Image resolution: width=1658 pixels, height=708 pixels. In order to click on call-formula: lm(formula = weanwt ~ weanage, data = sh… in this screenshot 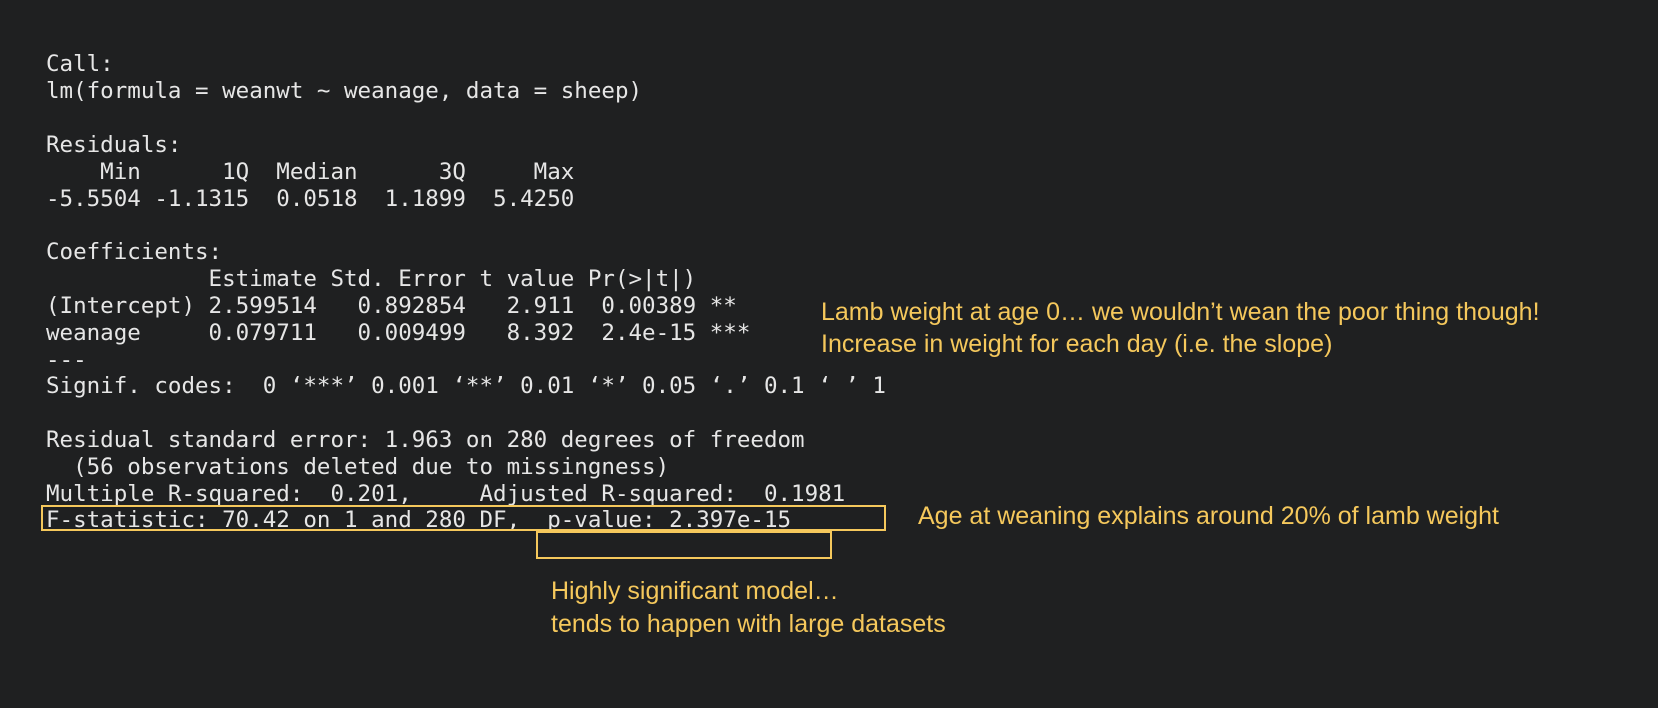, I will do `click(344, 91)`.